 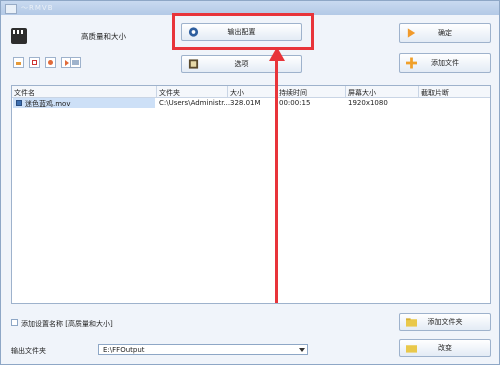 What do you see at coordinates (18, 62) in the screenshot?
I see `new-task-icon` at bounding box center [18, 62].